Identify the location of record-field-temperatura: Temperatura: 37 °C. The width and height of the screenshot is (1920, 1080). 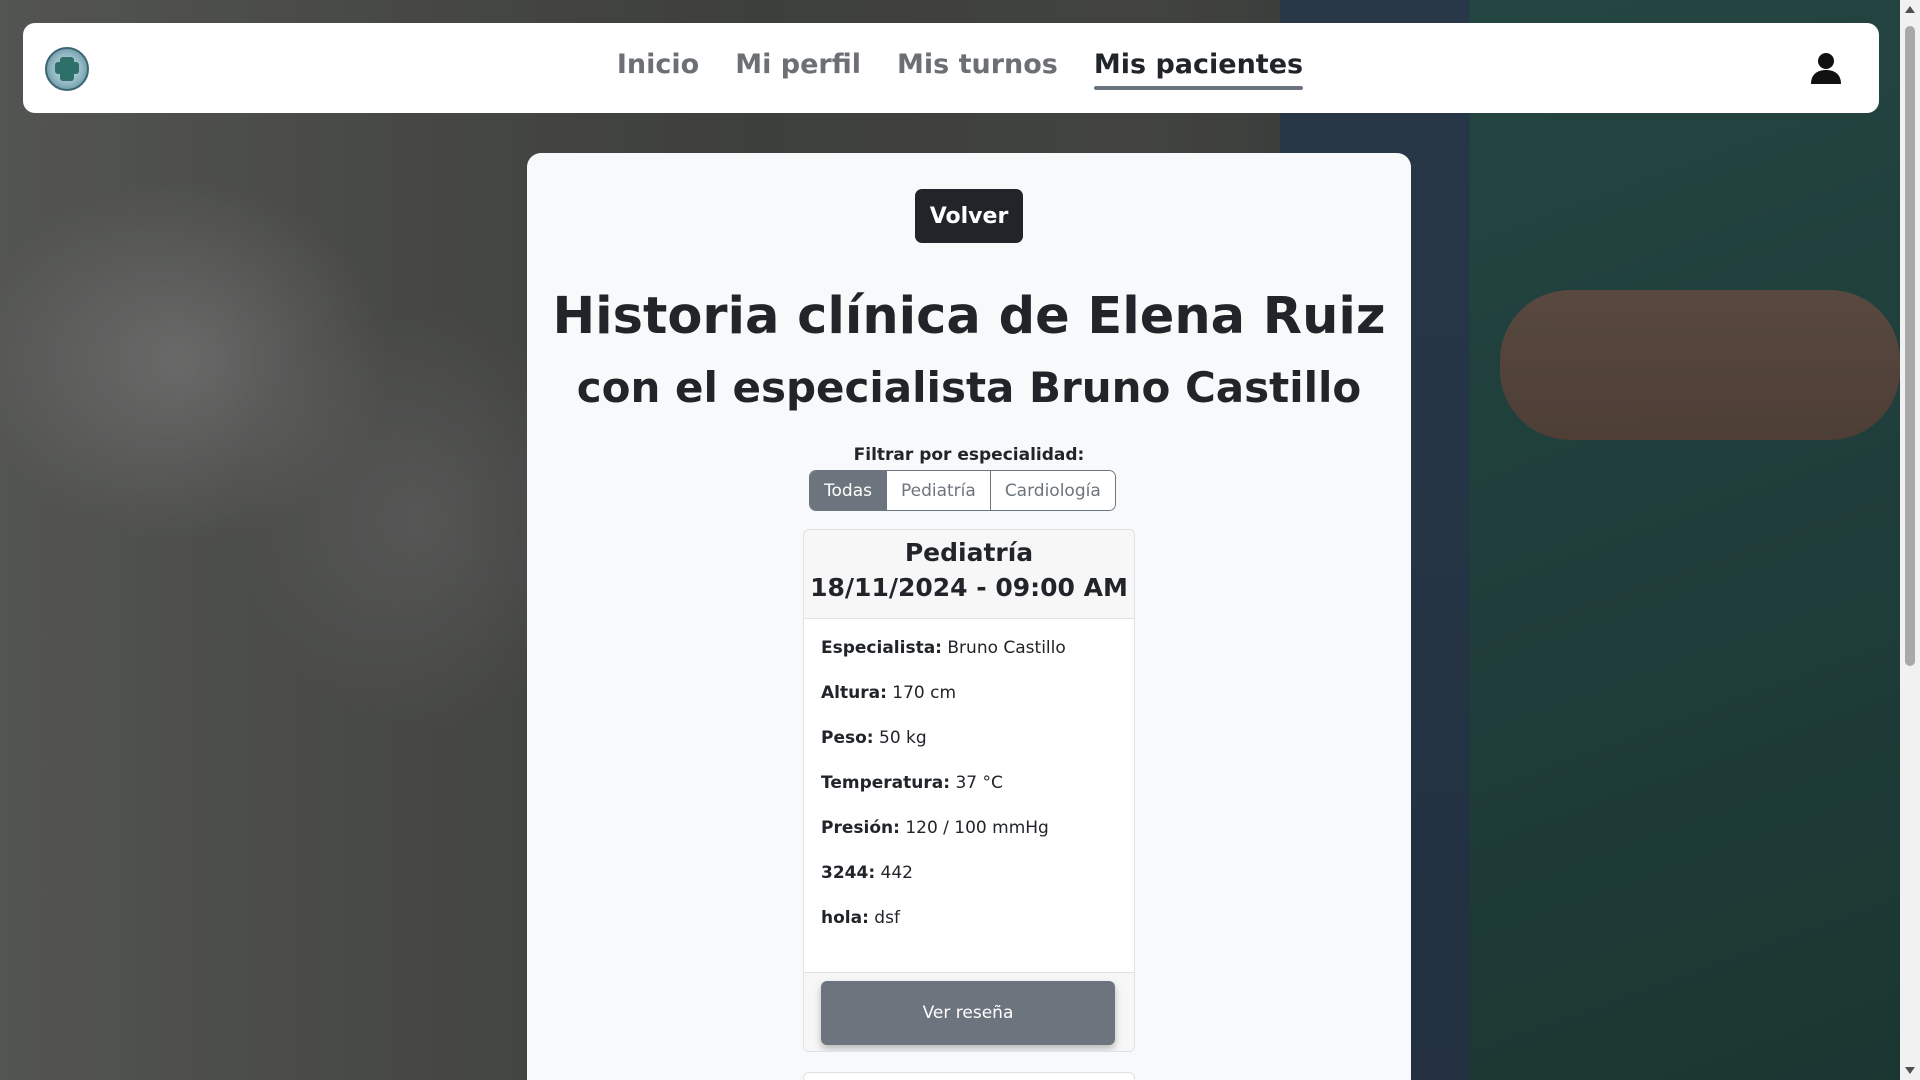
(912, 783).